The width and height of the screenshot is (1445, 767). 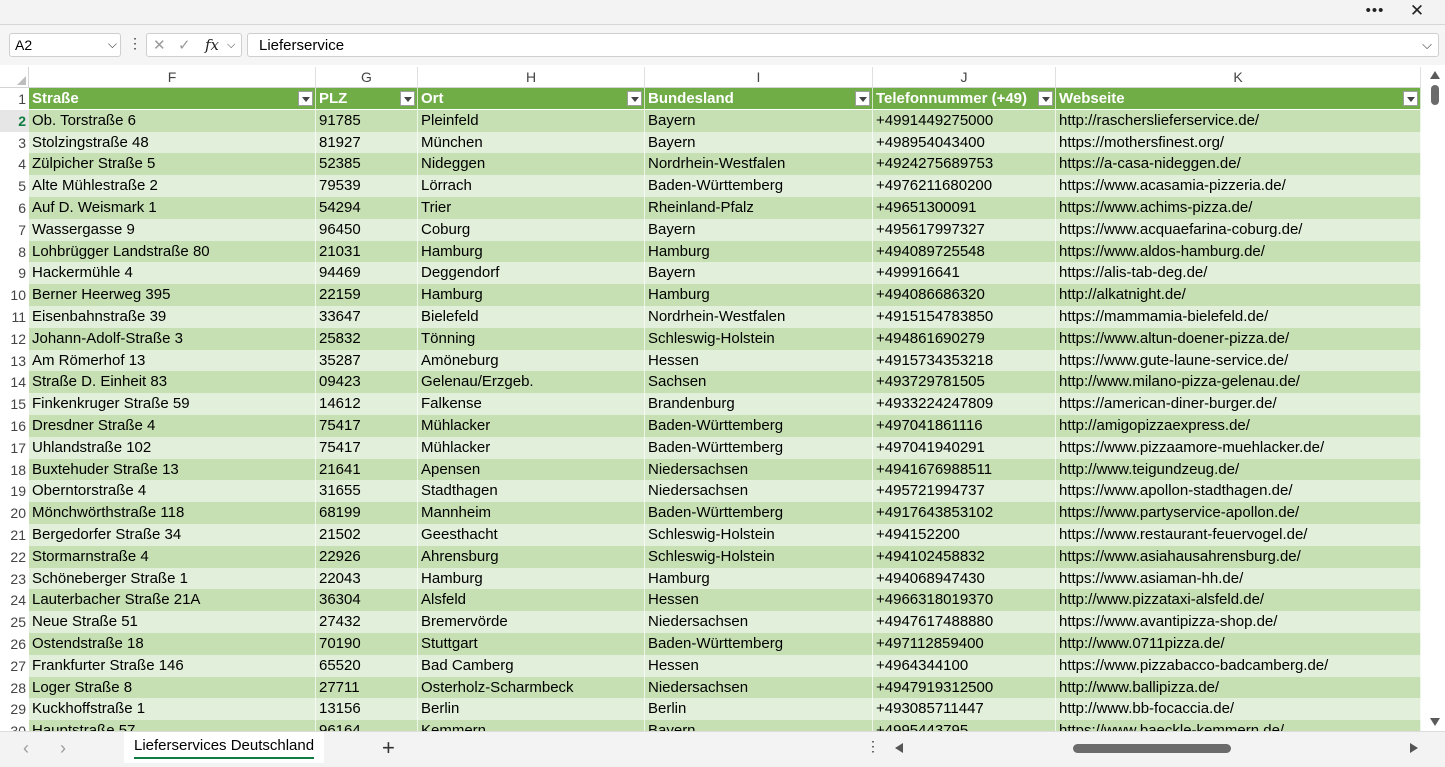 I want to click on table-cell: Wassergasse 9, so click(x=172, y=229).